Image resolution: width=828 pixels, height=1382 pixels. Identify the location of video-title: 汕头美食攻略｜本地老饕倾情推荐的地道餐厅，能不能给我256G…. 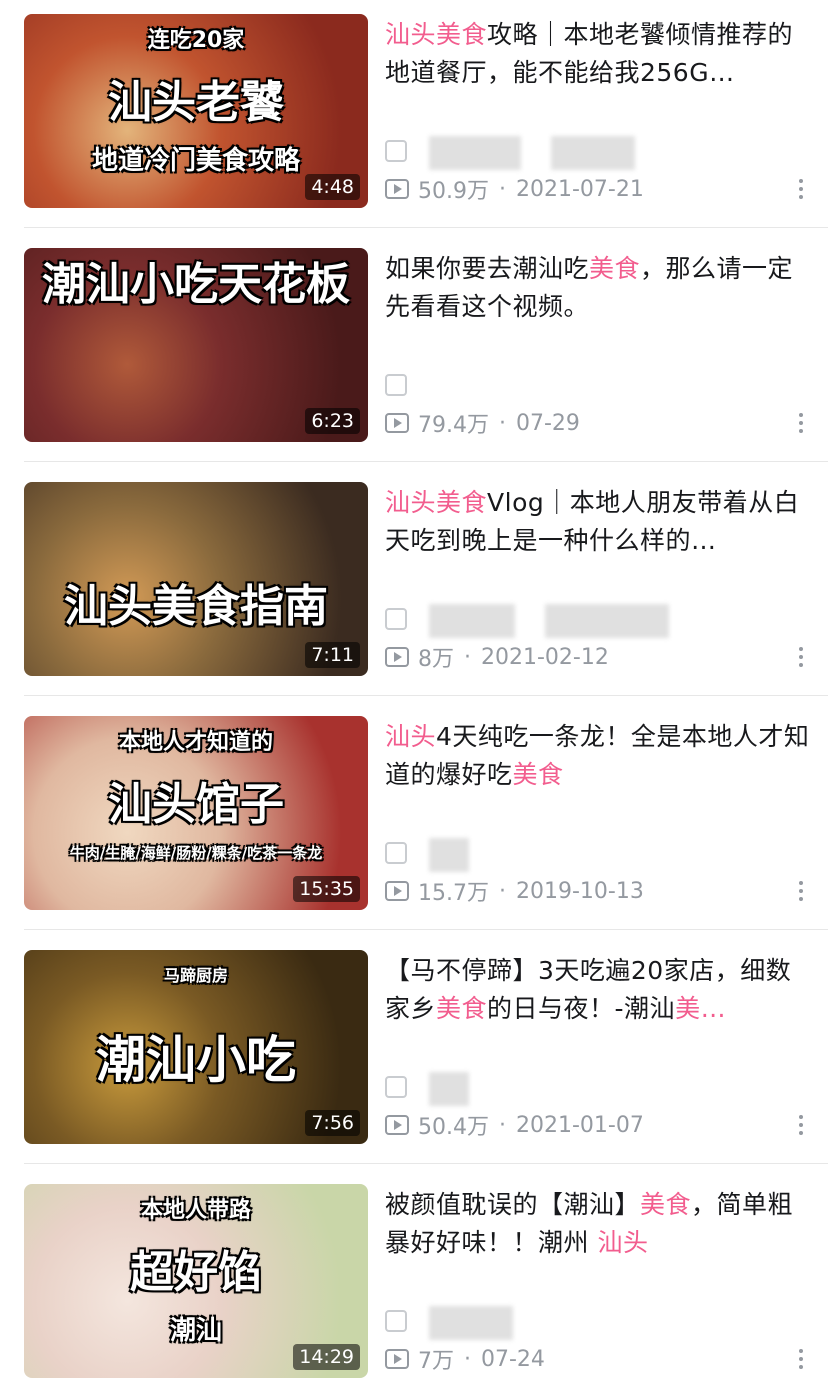
(600, 54).